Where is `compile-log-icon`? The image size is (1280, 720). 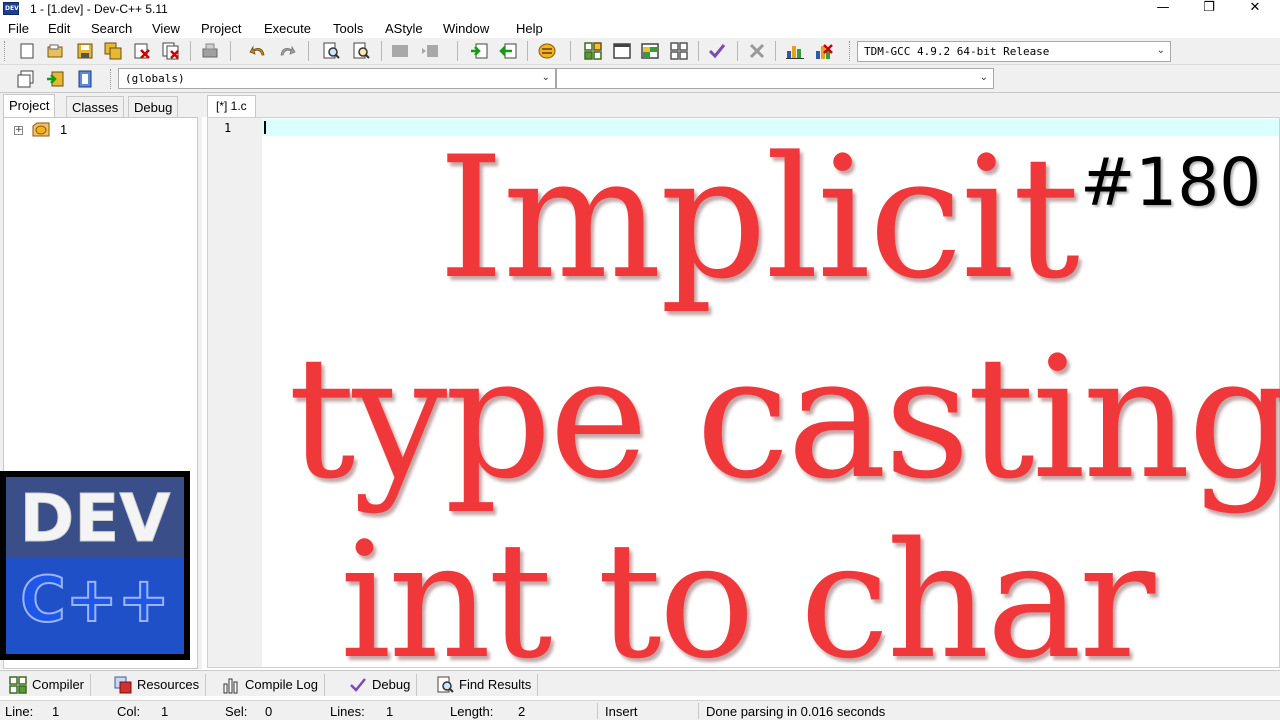
compile-log-icon is located at coordinates (230, 686).